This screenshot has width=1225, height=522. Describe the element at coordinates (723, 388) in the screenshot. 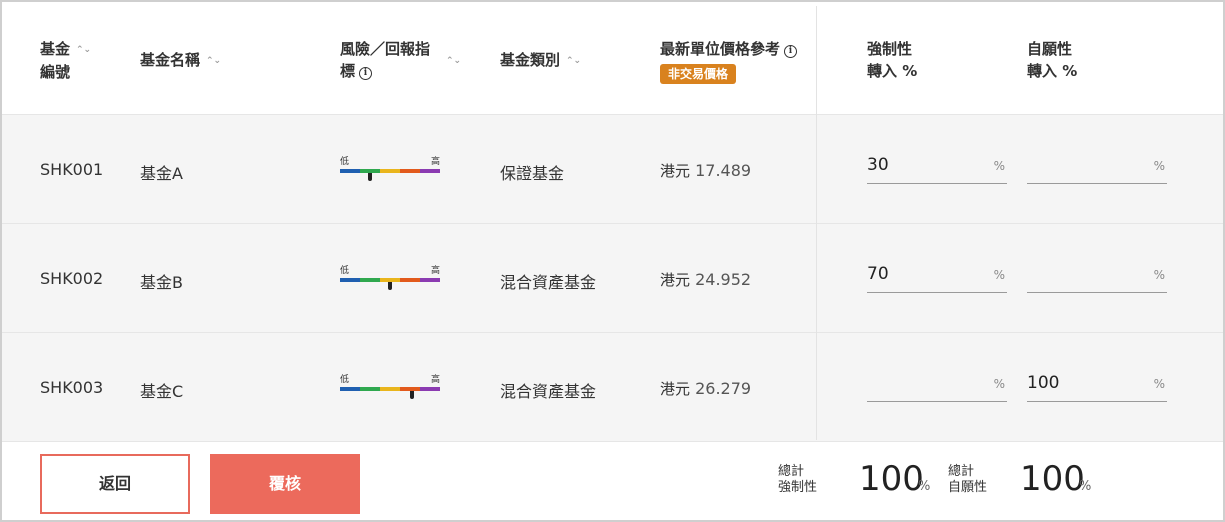

I see `price-value: 26.279` at that location.